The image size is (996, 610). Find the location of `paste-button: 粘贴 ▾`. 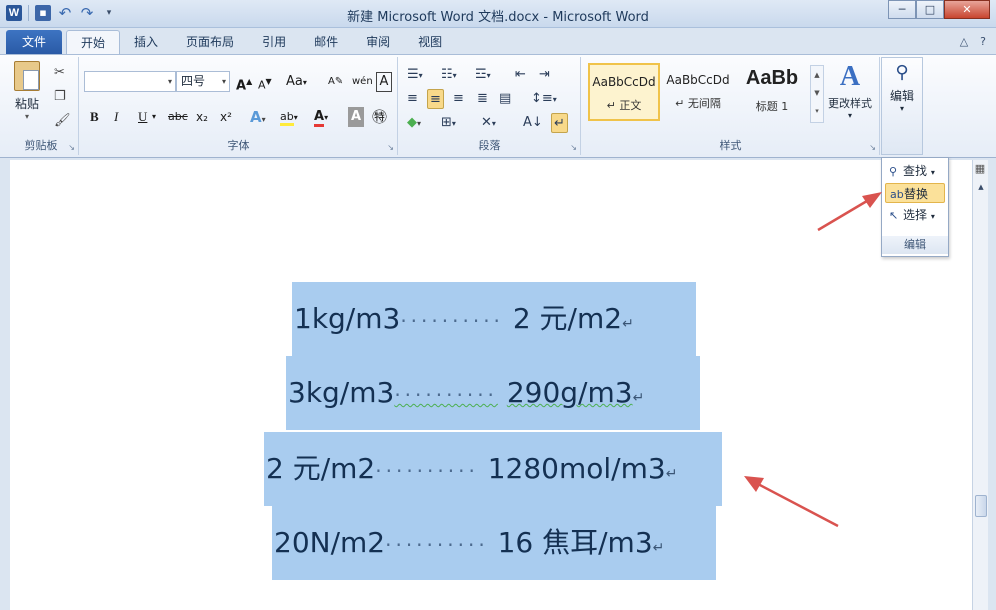

paste-button: 粘贴 ▾ is located at coordinates (27, 91).